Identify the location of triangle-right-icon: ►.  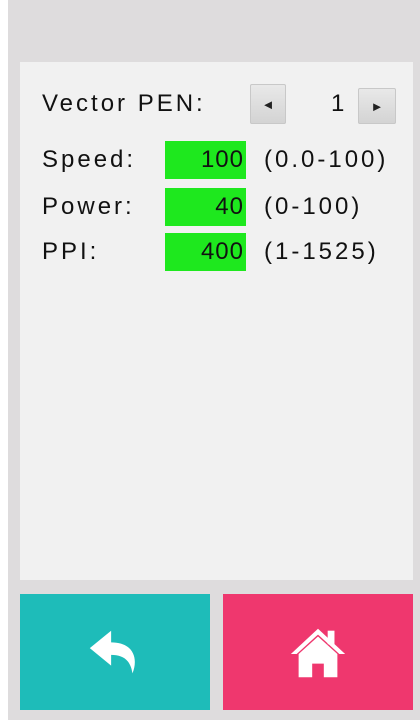
(377, 106).